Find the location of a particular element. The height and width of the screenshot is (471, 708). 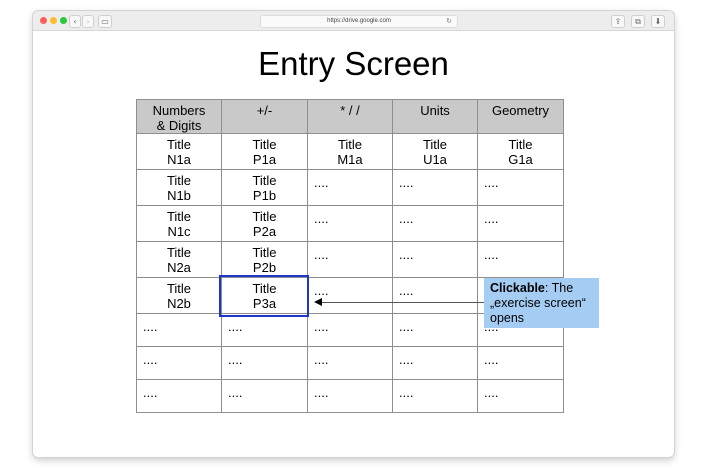

exercise-title-cell: Title M1a is located at coordinates (350, 151).